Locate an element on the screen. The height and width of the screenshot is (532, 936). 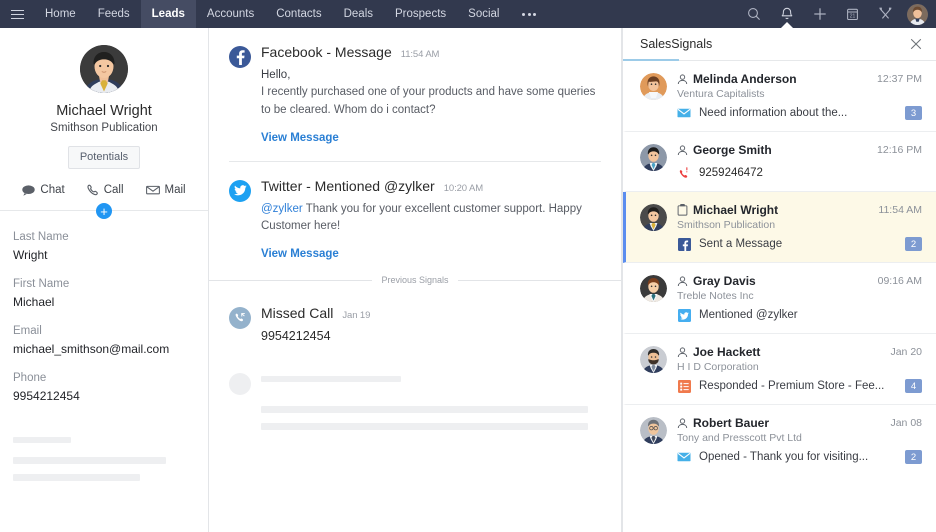
field-value: Wright is located at coordinates (104, 255).